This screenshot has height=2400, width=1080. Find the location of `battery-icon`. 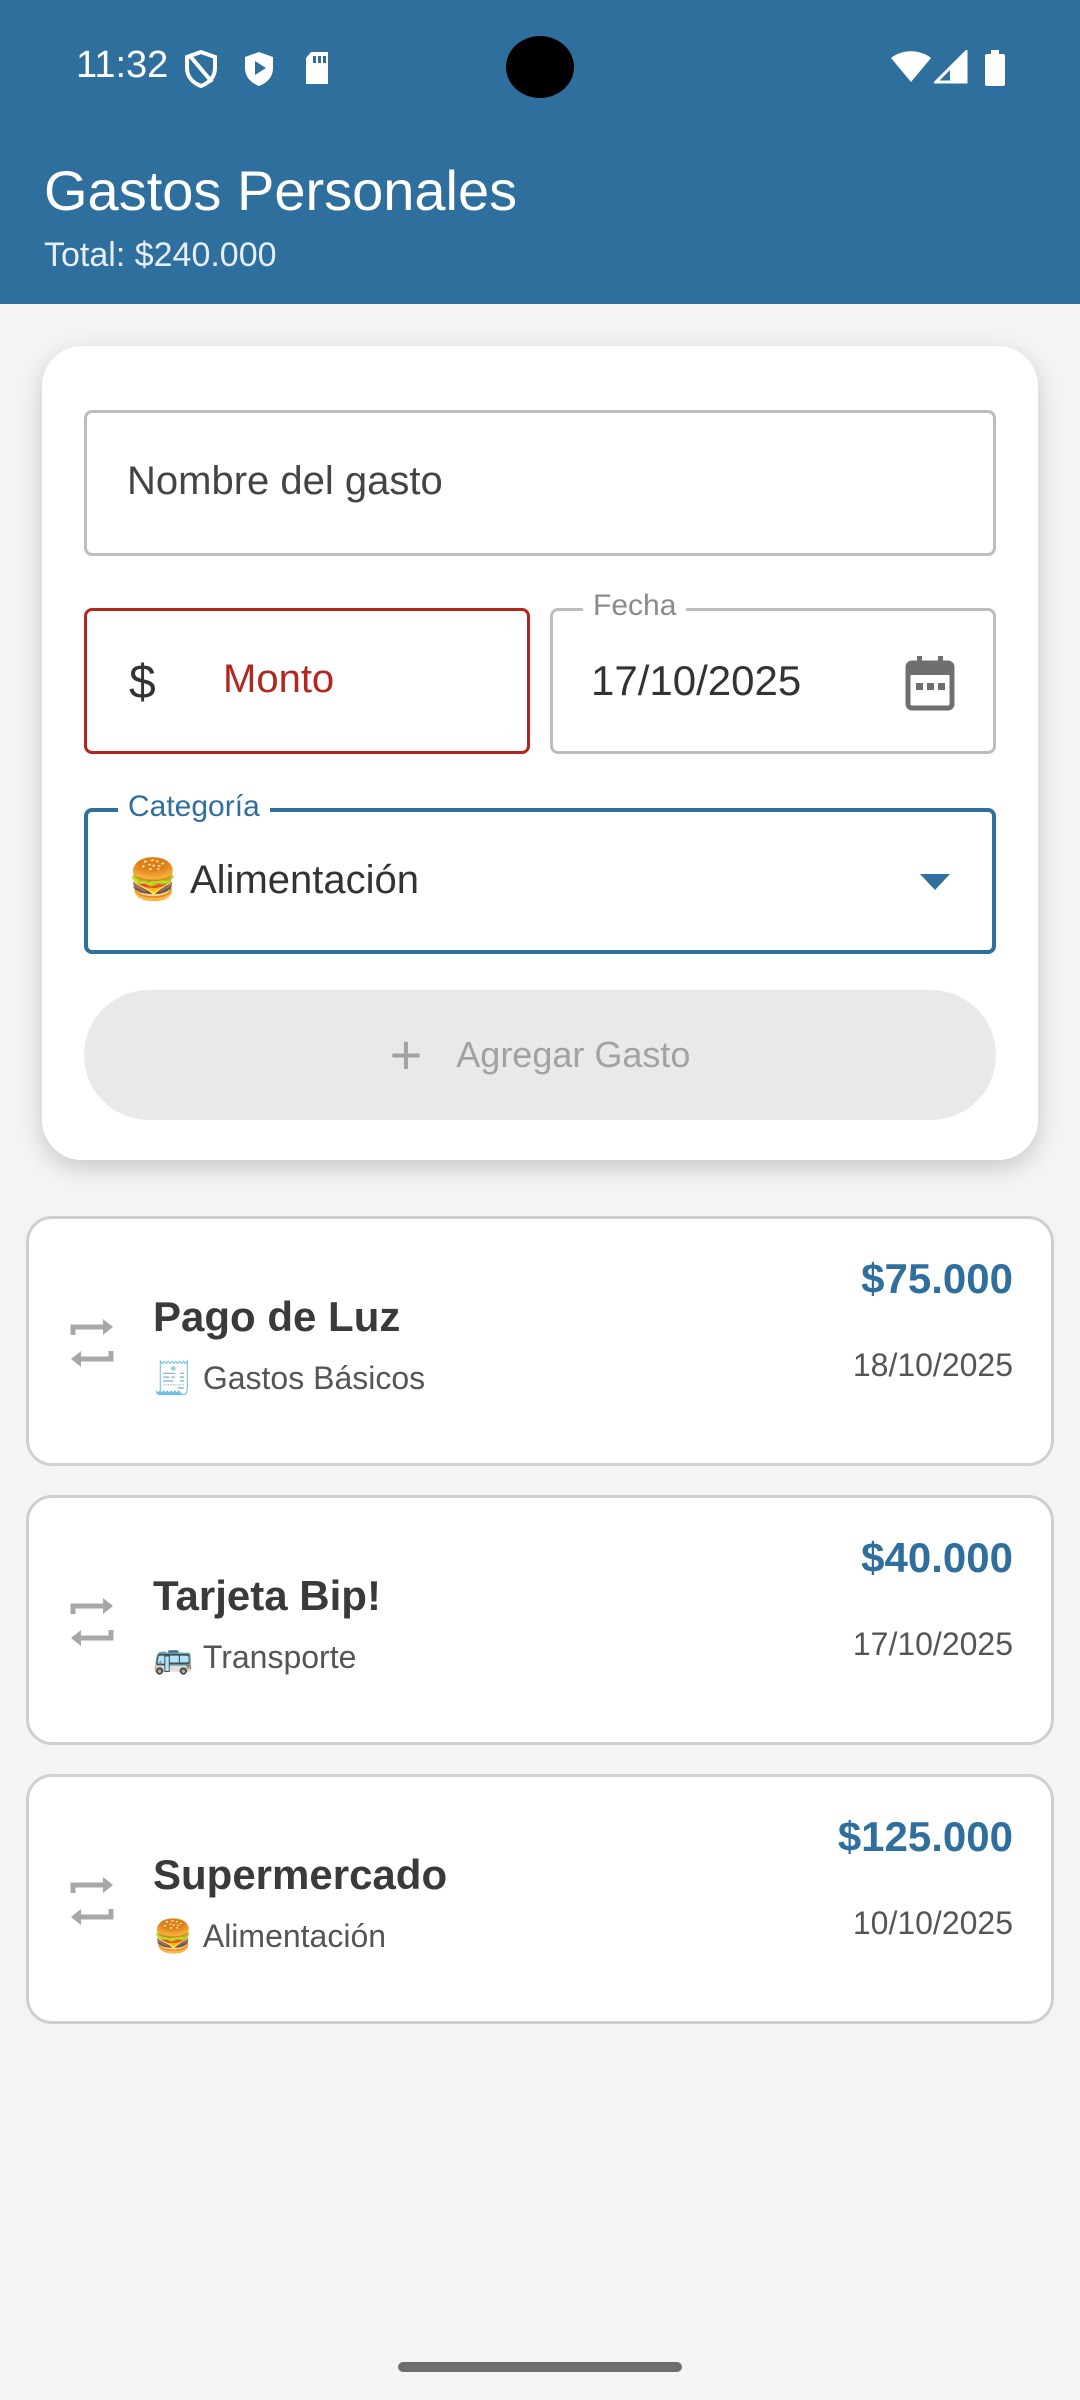

battery-icon is located at coordinates (995, 68).